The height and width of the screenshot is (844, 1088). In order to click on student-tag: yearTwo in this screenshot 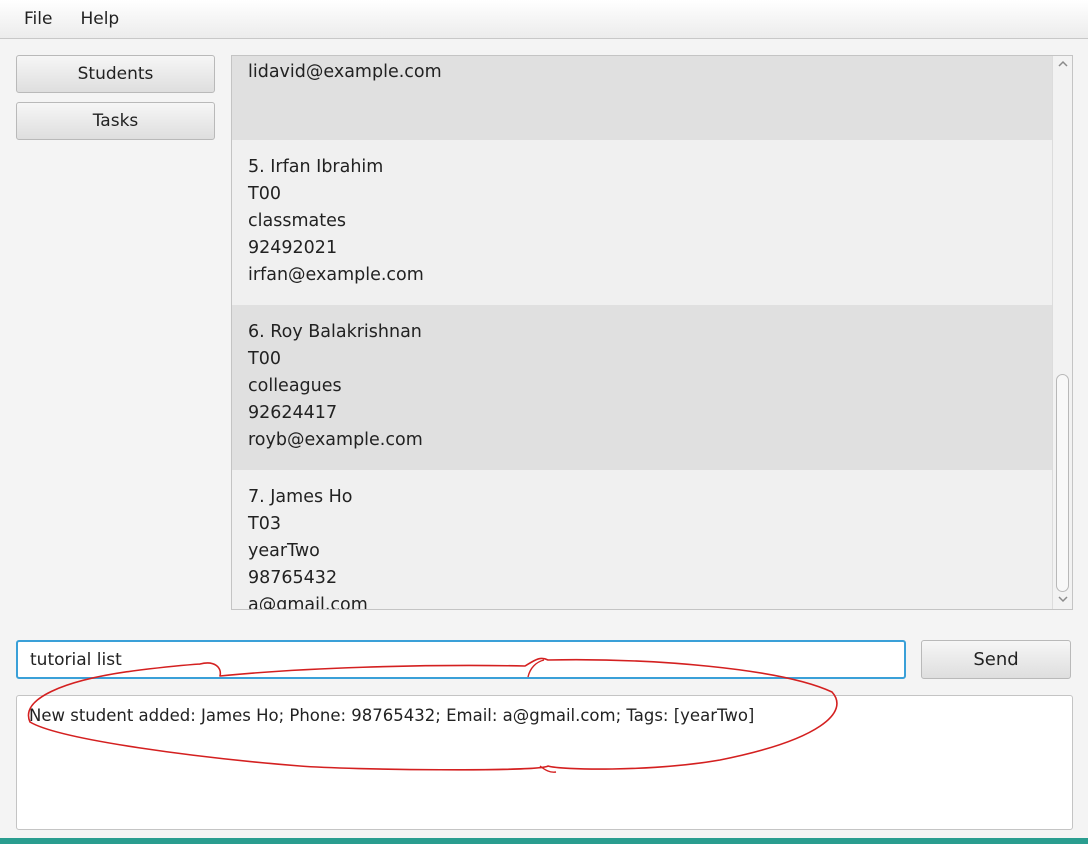, I will do `click(284, 551)`.